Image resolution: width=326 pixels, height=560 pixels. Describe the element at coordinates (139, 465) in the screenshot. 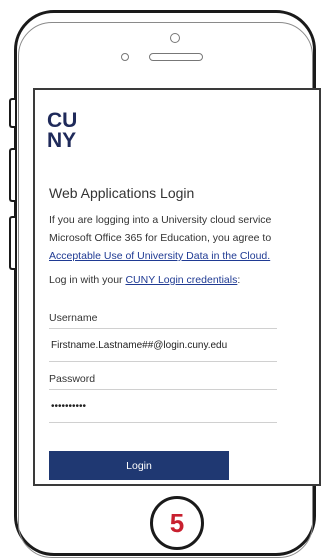

I see `login-button: Login` at that location.